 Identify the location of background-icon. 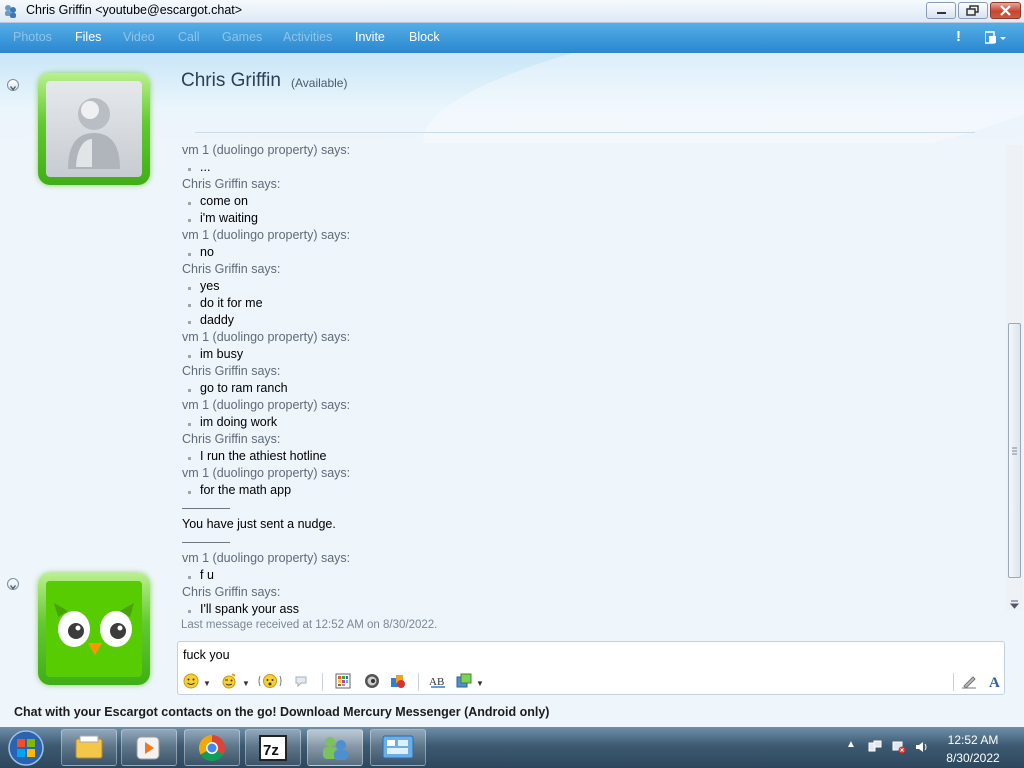
(343, 681).